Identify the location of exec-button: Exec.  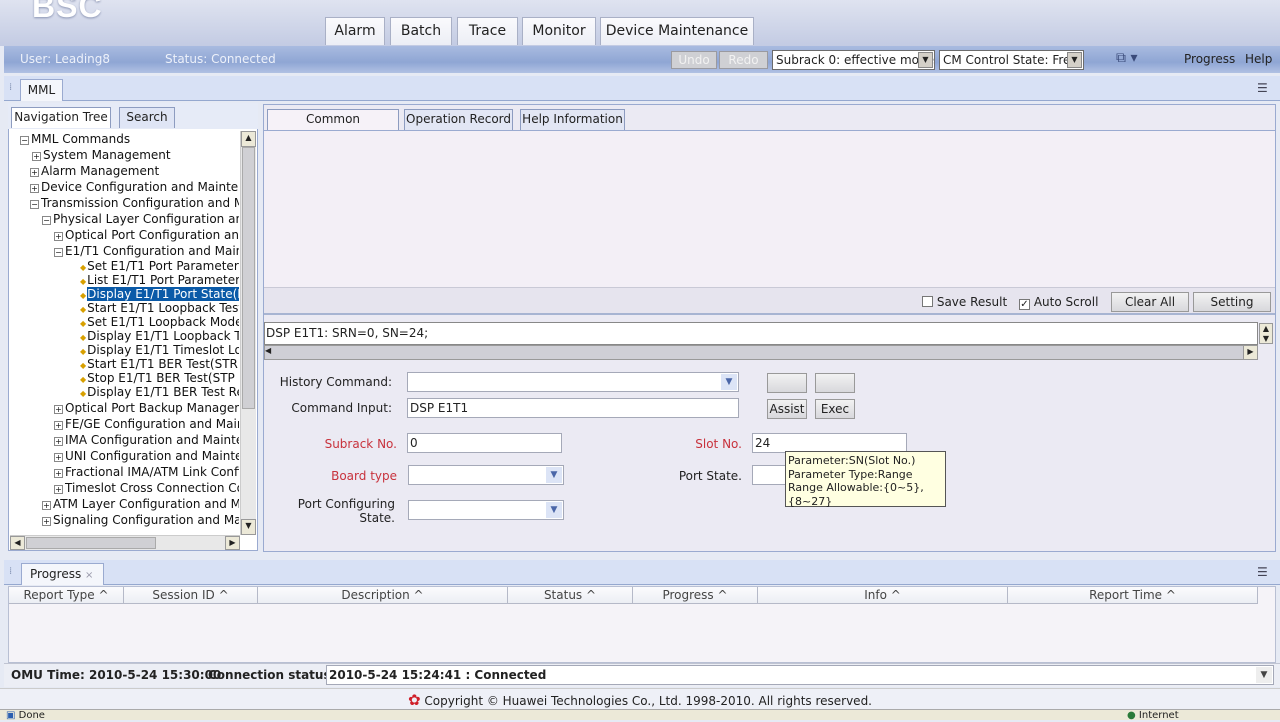
(835, 409).